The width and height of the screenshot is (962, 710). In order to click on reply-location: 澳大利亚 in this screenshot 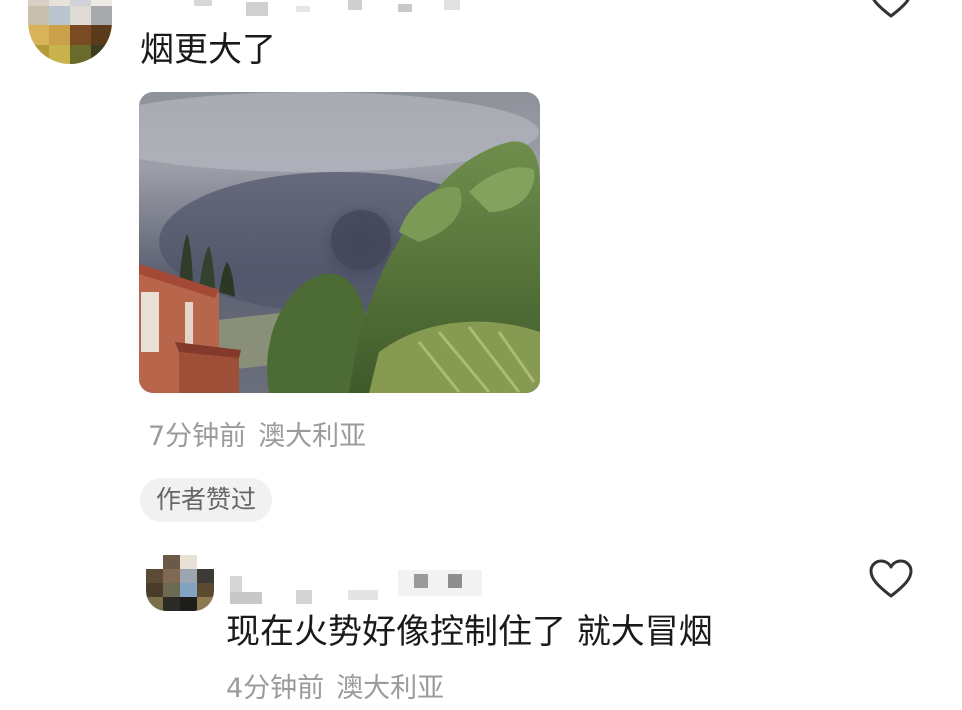, I will do `click(390, 688)`.